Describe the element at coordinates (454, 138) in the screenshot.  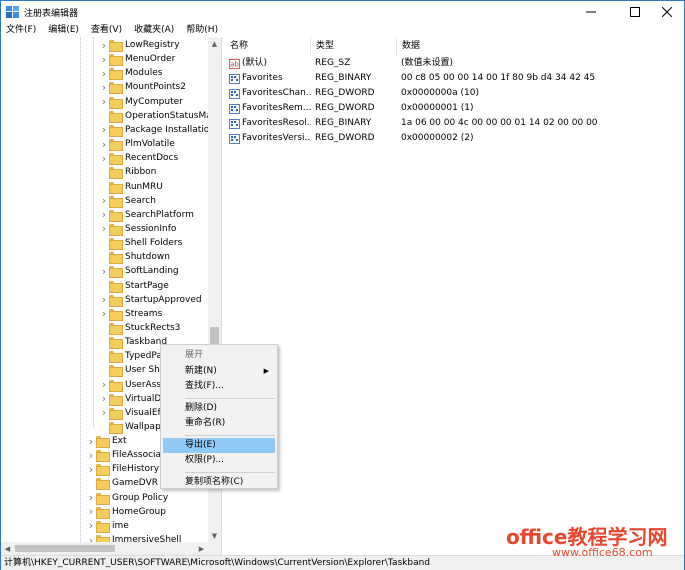
I see `table-row: FavoritesVersi... REG_DWORD 0x00000002 (2)` at that location.